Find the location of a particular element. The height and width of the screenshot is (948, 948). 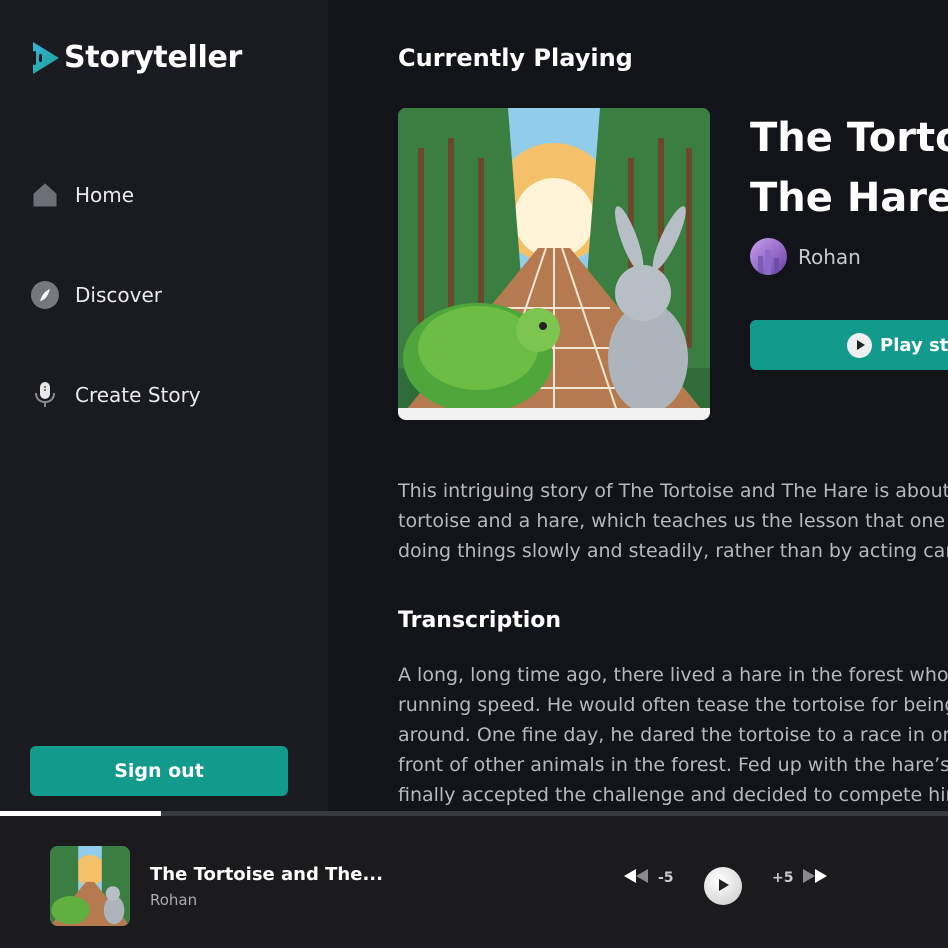

brand: Storyteller is located at coordinates (136, 57).